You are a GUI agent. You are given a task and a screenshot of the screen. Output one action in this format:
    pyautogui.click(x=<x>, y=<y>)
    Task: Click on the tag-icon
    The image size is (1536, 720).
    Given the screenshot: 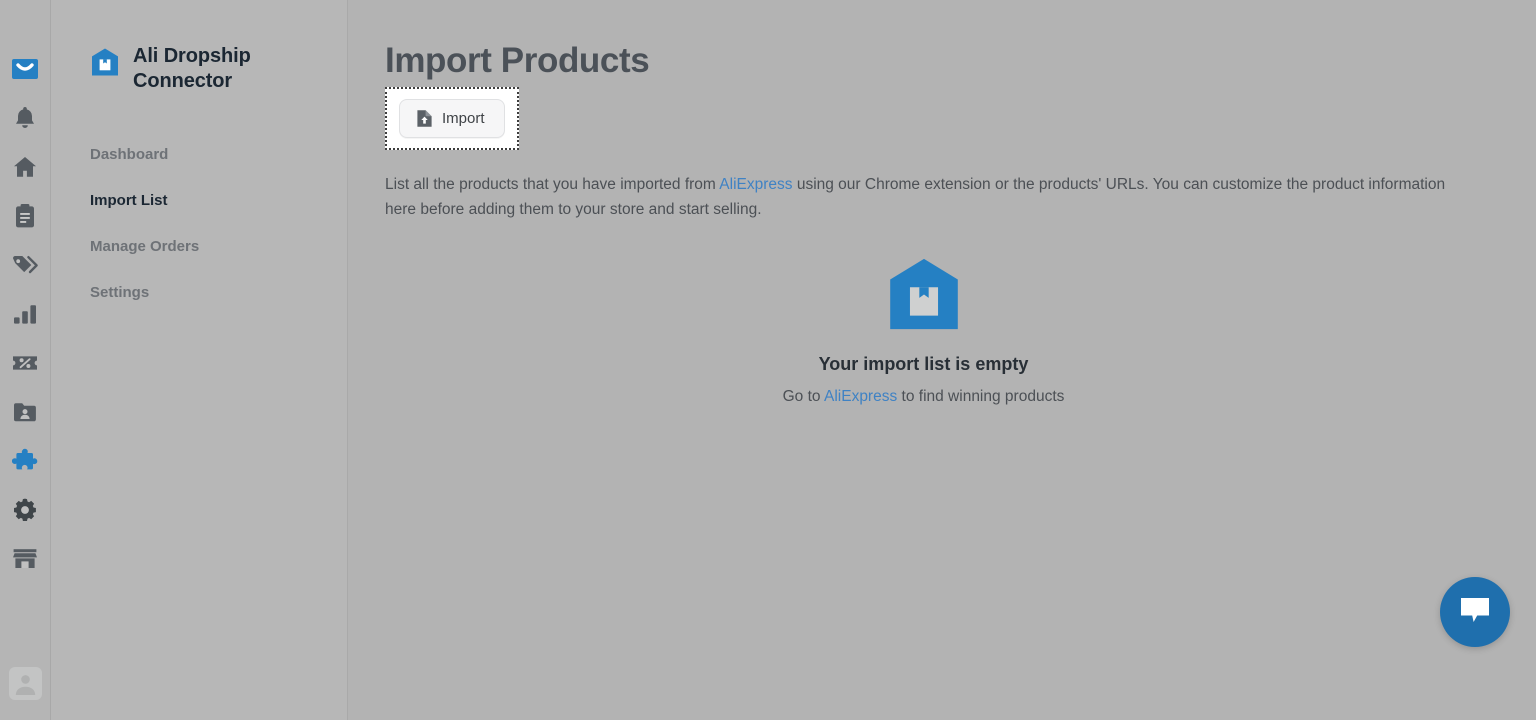 What is the action you would take?
    pyautogui.click(x=25, y=265)
    